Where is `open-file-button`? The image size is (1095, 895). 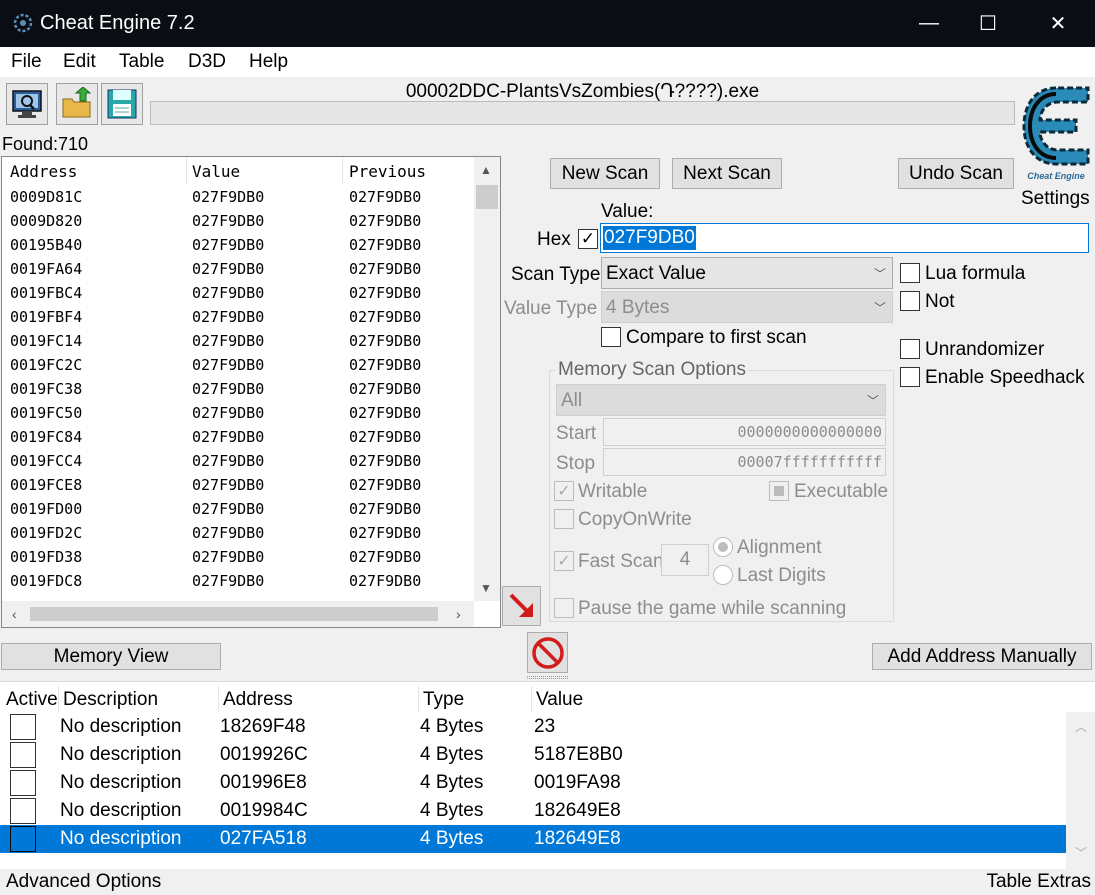
open-file-button is located at coordinates (77, 104).